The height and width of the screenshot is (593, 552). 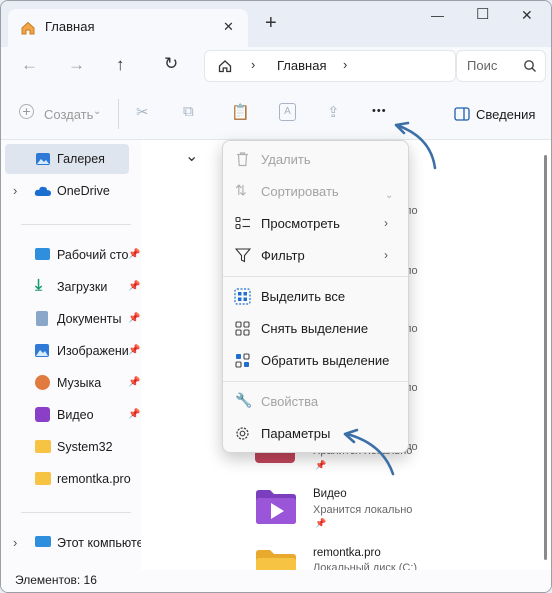 What do you see at coordinates (68, 114) in the screenshot?
I see `create-button: Создать` at bounding box center [68, 114].